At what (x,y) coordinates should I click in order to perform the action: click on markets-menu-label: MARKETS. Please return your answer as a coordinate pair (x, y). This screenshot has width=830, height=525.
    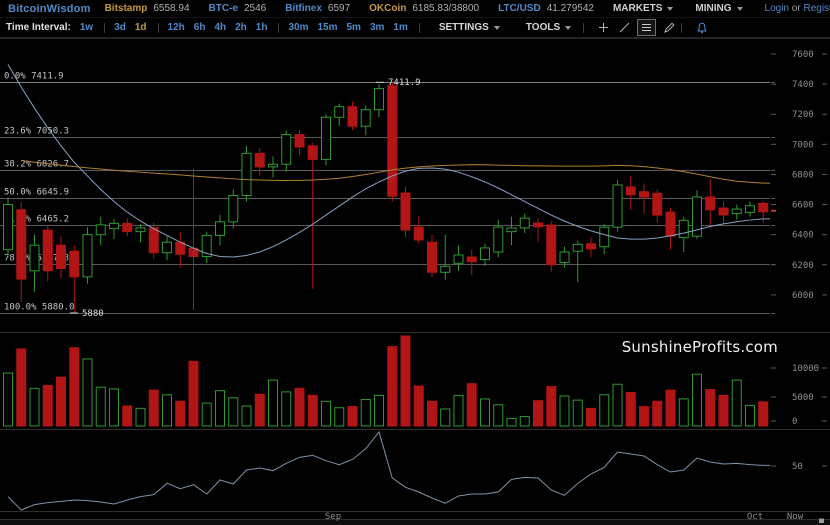
    Looking at the image, I should click on (637, 8).